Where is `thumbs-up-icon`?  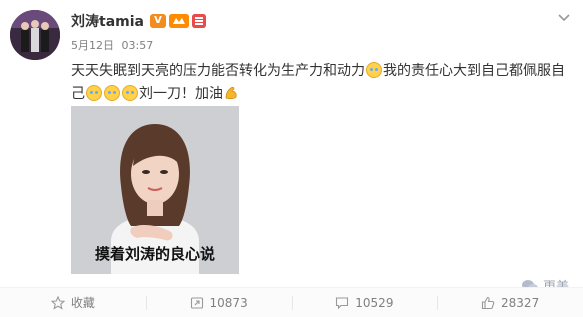 thumbs-up-icon is located at coordinates (488, 302).